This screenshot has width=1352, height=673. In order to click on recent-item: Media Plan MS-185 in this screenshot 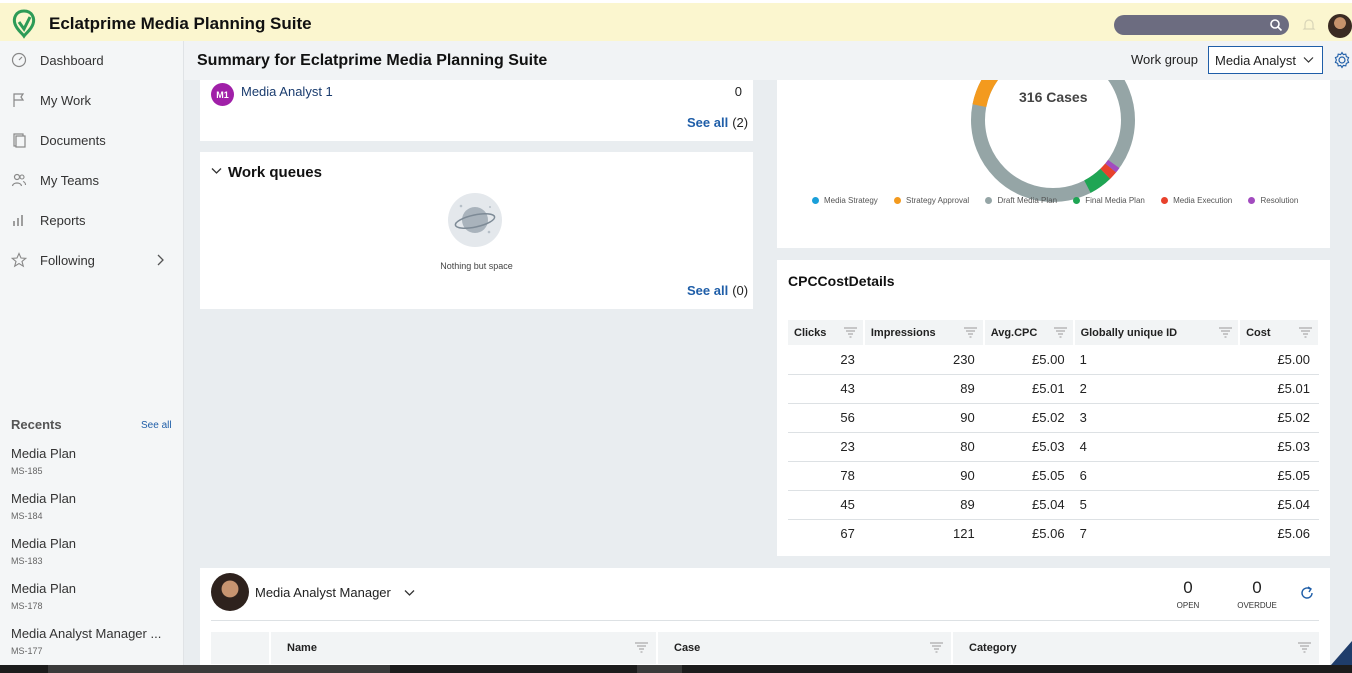, I will do `click(95, 461)`.